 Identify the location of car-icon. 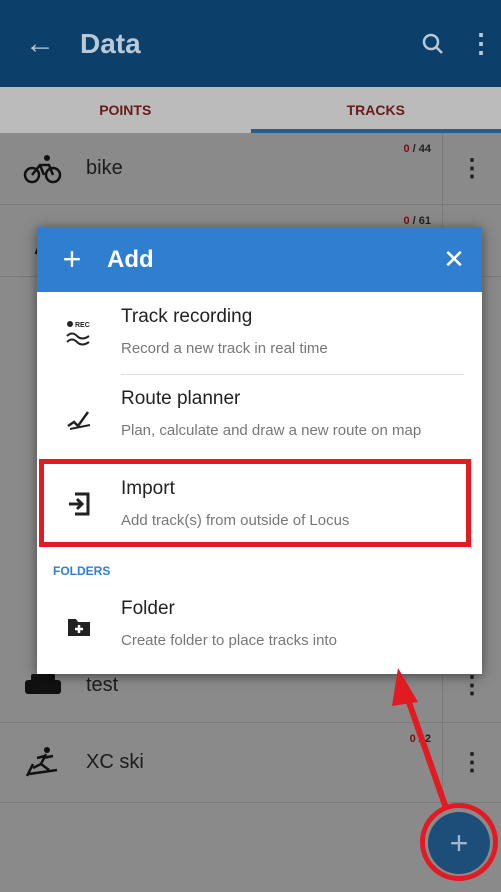
(43, 685).